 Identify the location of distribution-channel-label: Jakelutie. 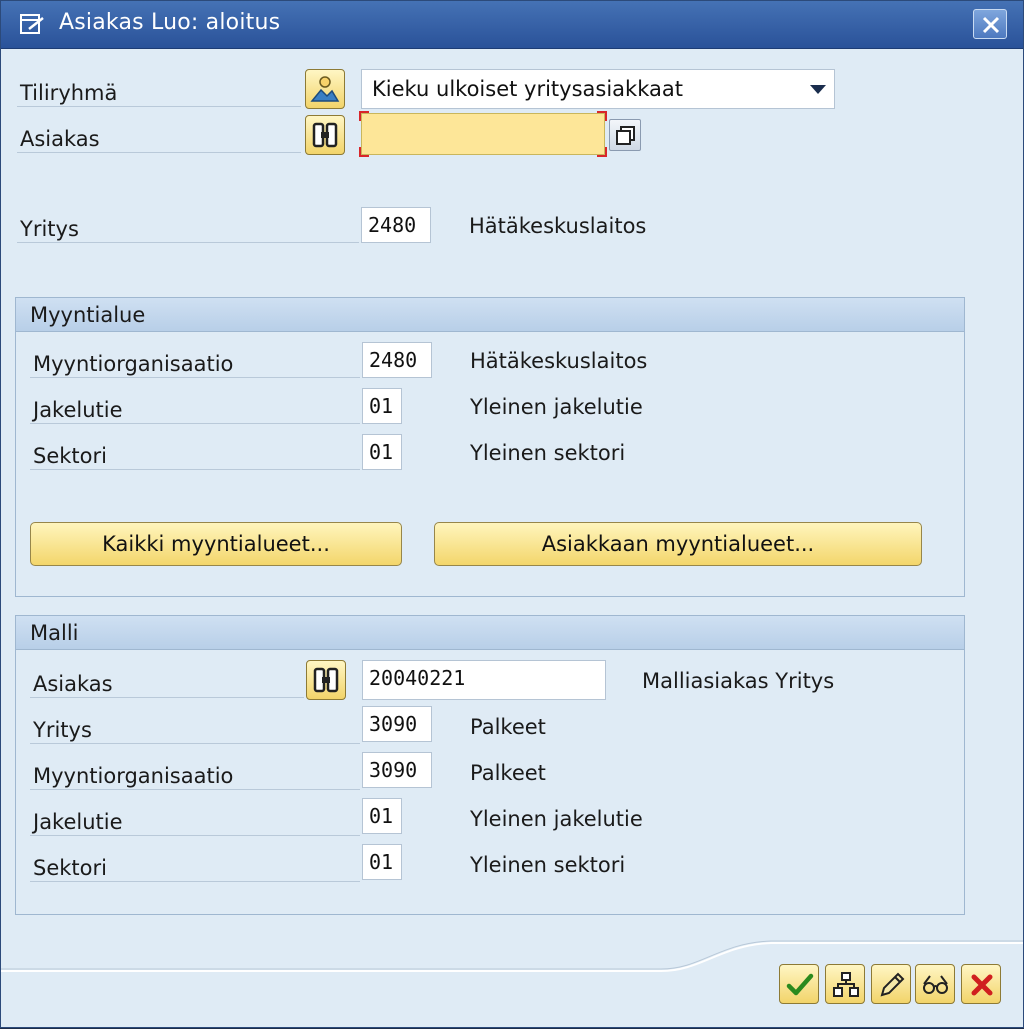
(195, 408).